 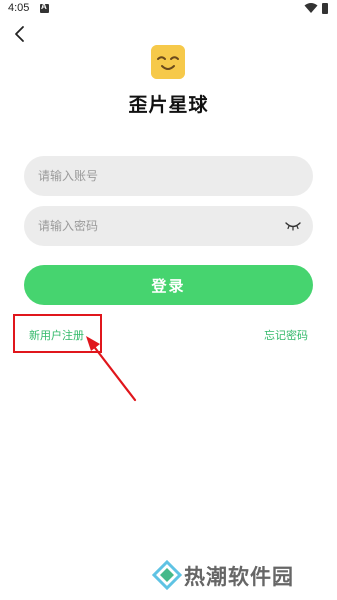 What do you see at coordinates (311, 8) in the screenshot?
I see `wifi-icon` at bounding box center [311, 8].